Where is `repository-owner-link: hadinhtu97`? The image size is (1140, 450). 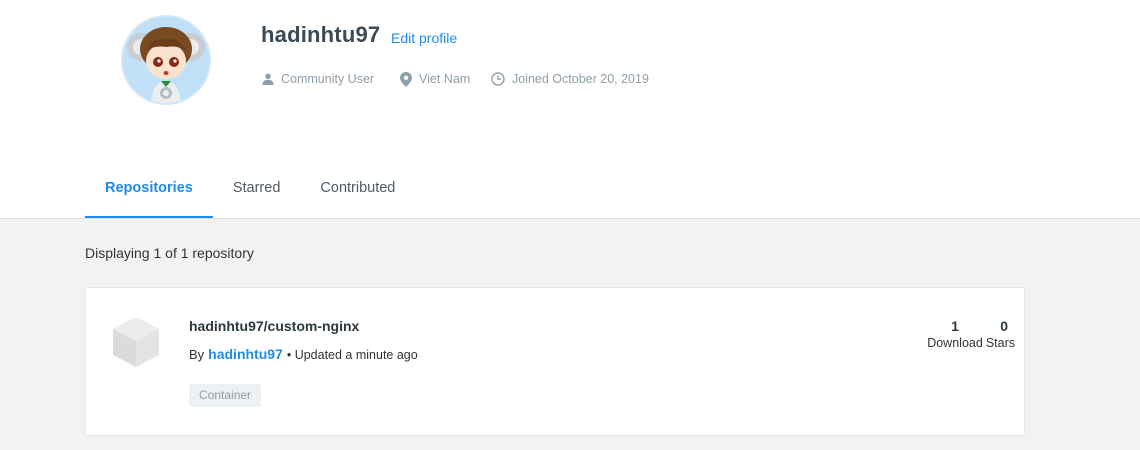
repository-owner-link: hadinhtu97 is located at coordinates (245, 354).